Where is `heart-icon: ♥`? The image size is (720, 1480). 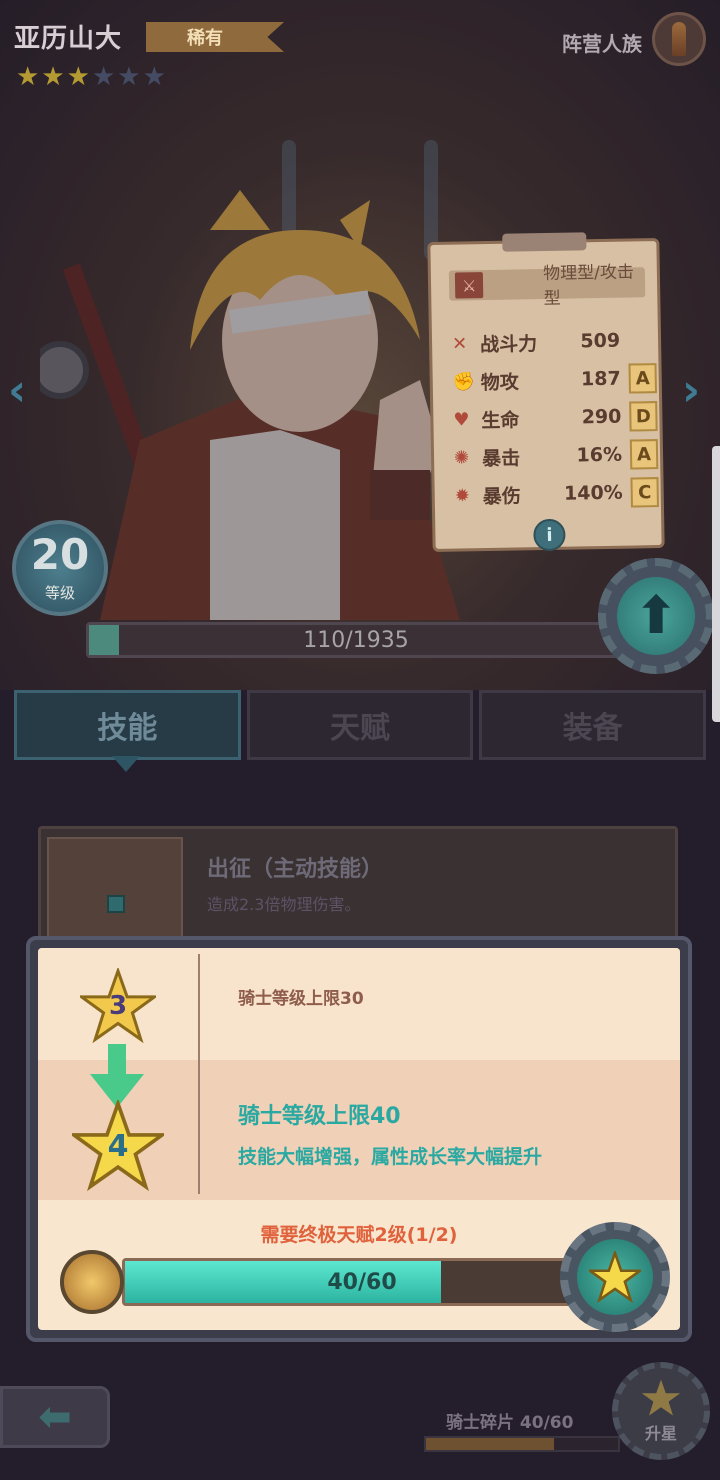 heart-icon: ♥ is located at coordinates (461, 419).